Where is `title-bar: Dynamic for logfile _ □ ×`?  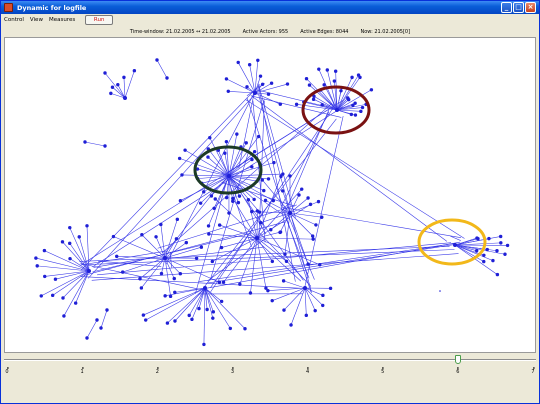
title-bar: Dynamic for logfile _ □ × is located at coordinates (270, 7).